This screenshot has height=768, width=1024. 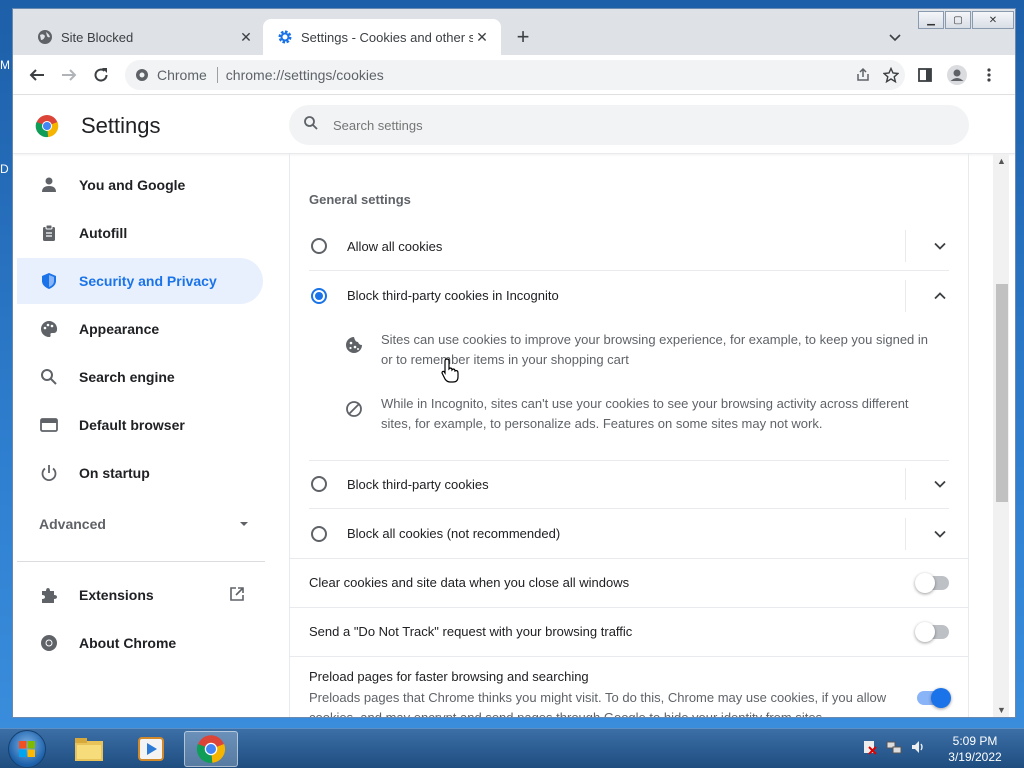 What do you see at coordinates (49, 473) in the screenshot?
I see `power-icon` at bounding box center [49, 473].